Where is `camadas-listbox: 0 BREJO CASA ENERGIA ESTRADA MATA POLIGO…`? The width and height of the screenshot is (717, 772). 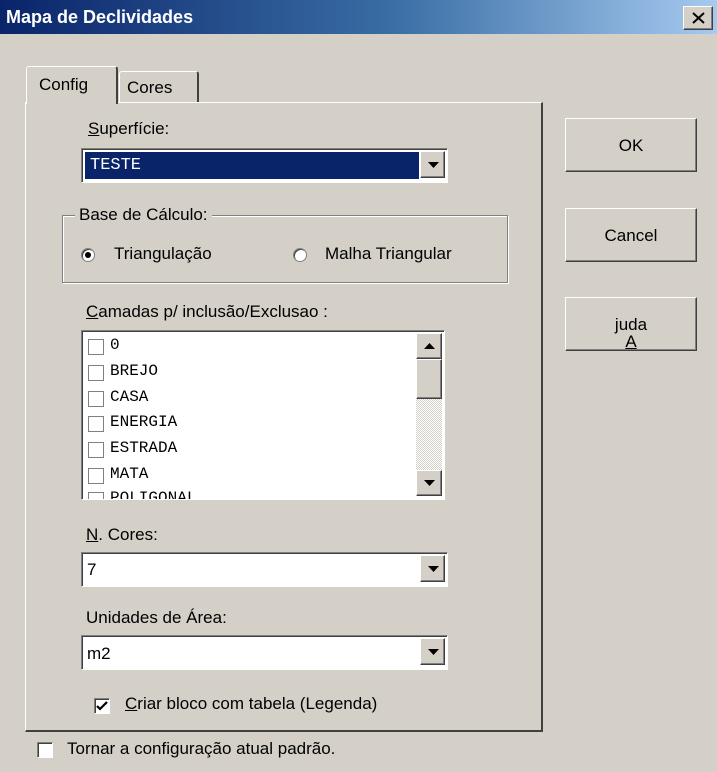 camadas-listbox: 0 BREJO CASA ENERGIA ESTRADA MATA POLIGO… is located at coordinates (263, 415).